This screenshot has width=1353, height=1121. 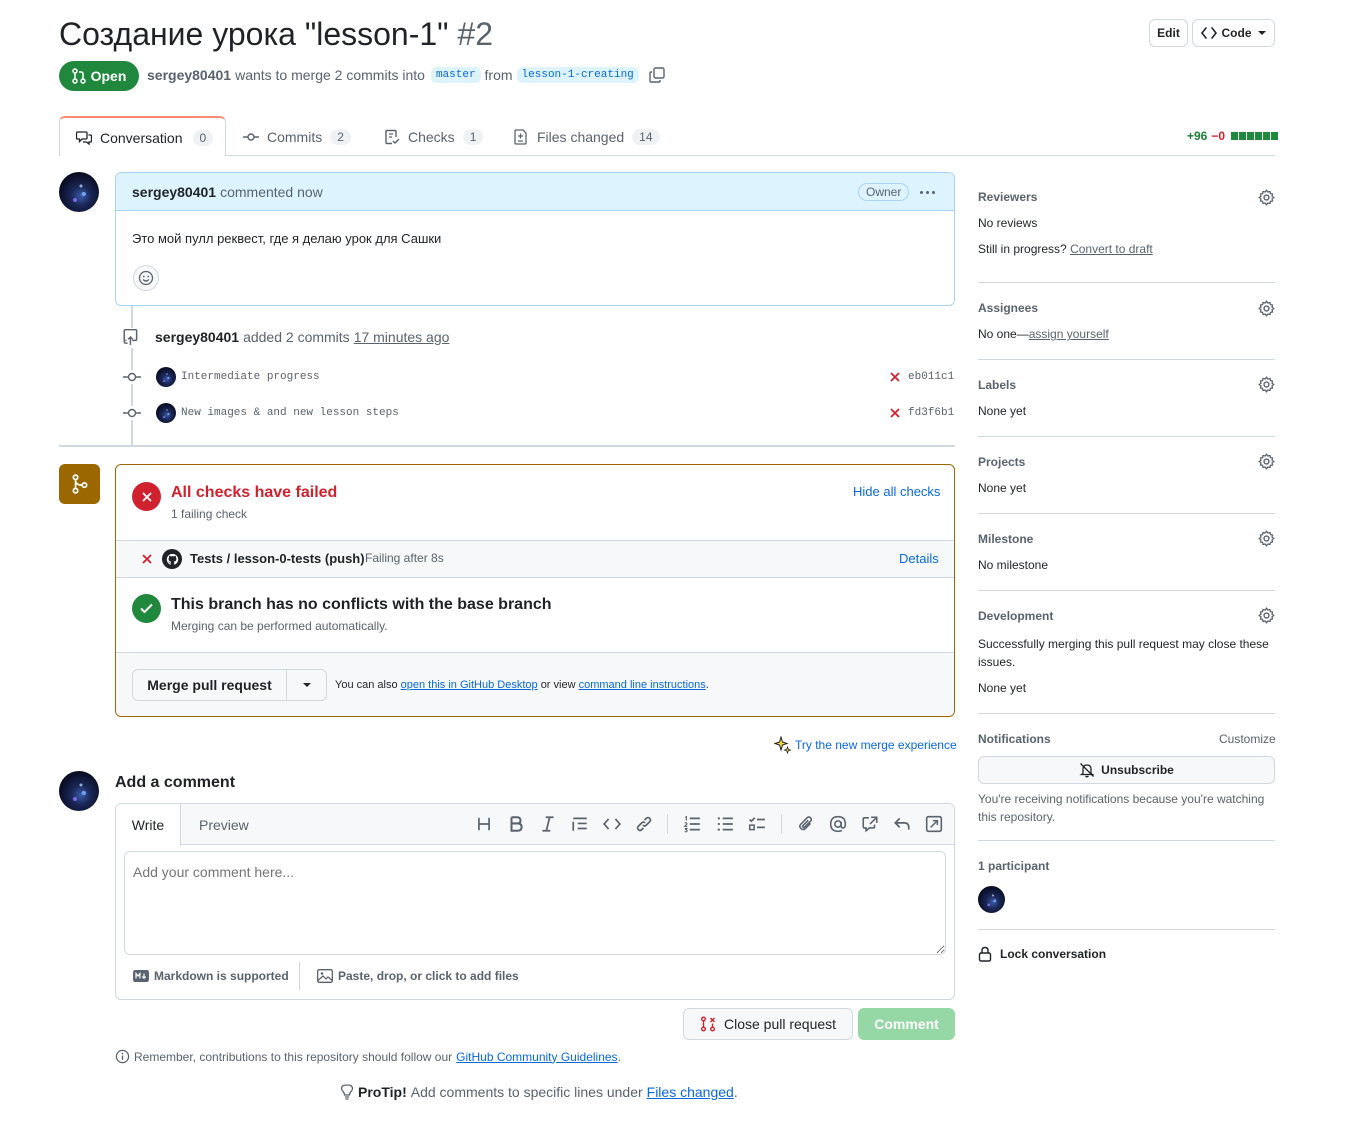 I want to click on toolbar-divider, so click(x=781, y=824).